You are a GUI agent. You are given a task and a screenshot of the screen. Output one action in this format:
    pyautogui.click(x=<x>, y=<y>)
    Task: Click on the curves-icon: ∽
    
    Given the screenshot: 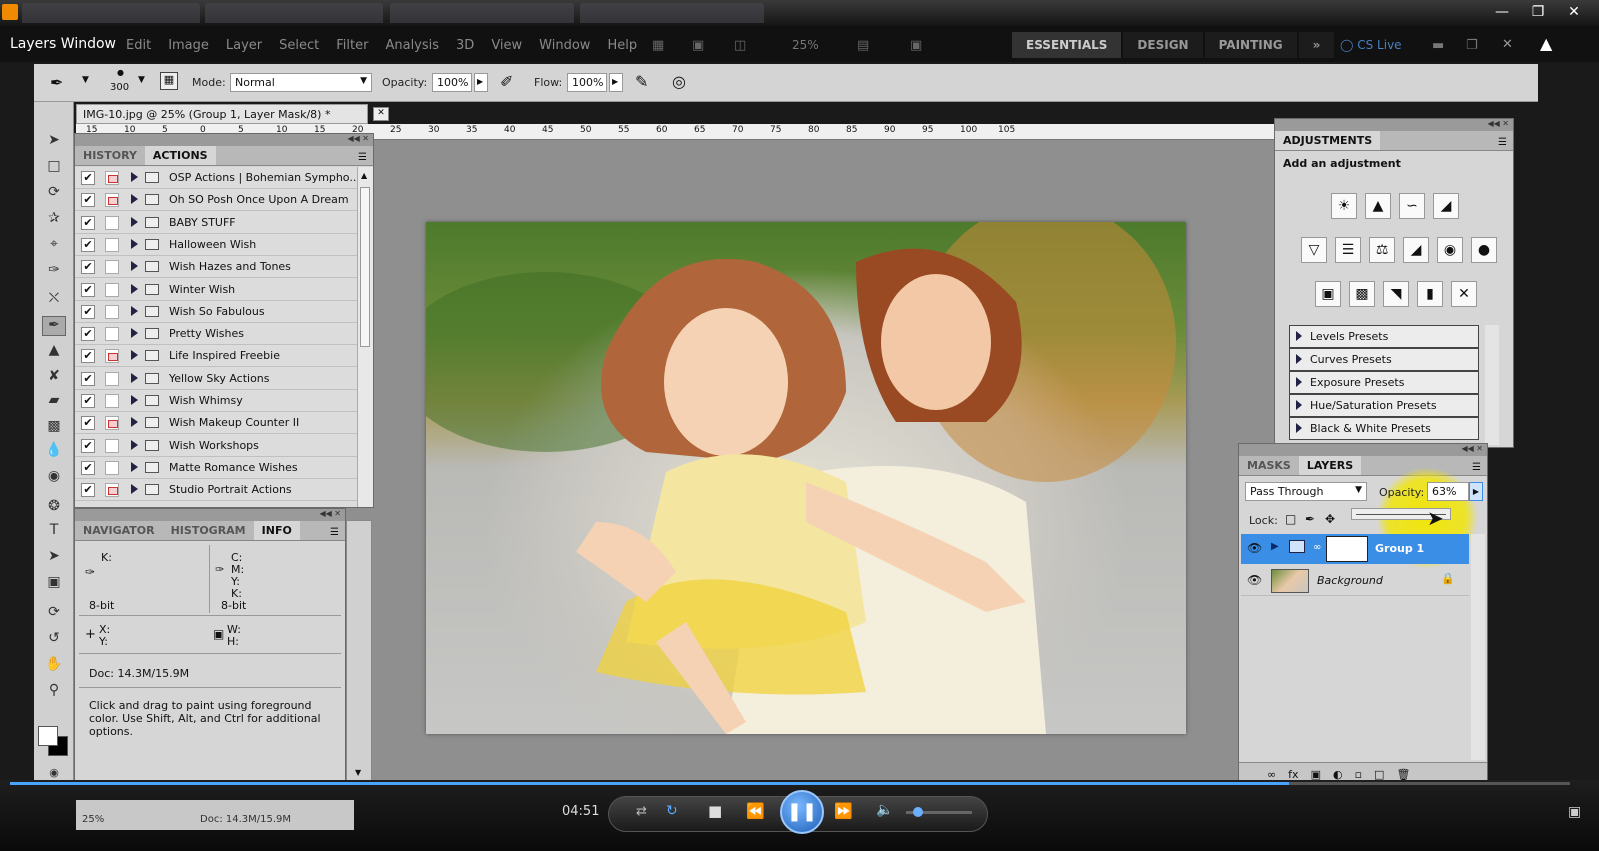 What is the action you would take?
    pyautogui.click(x=1412, y=206)
    